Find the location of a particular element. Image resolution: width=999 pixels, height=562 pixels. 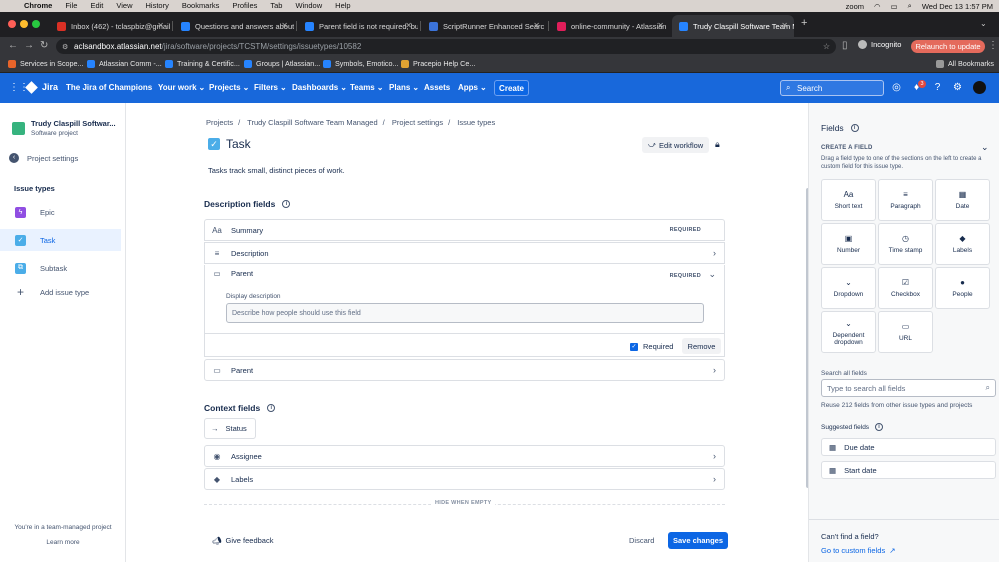

add-issue-type: + Add issue type is located at coordinates (60, 292).